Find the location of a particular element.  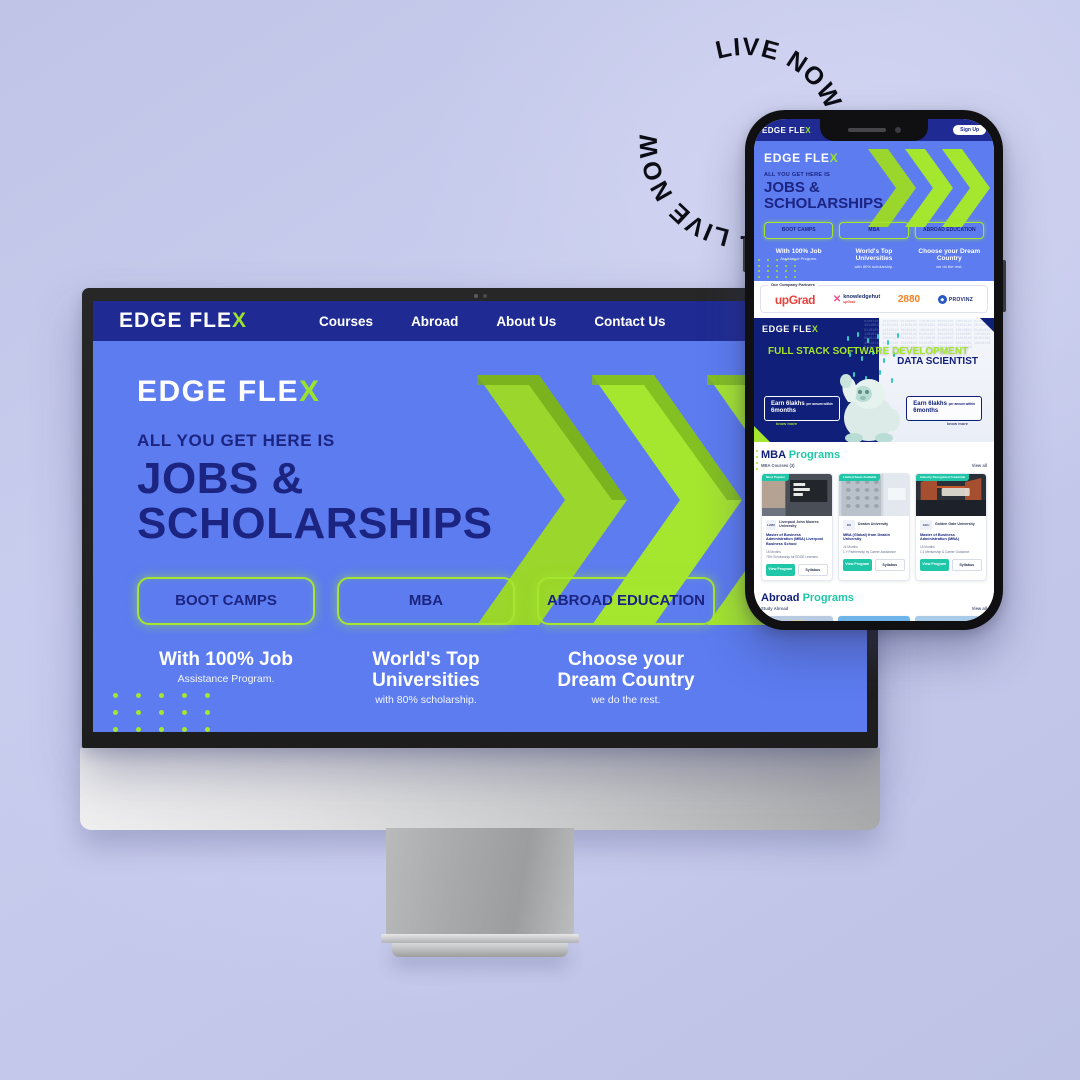

monitor-stand-foot is located at coordinates (480, 950).